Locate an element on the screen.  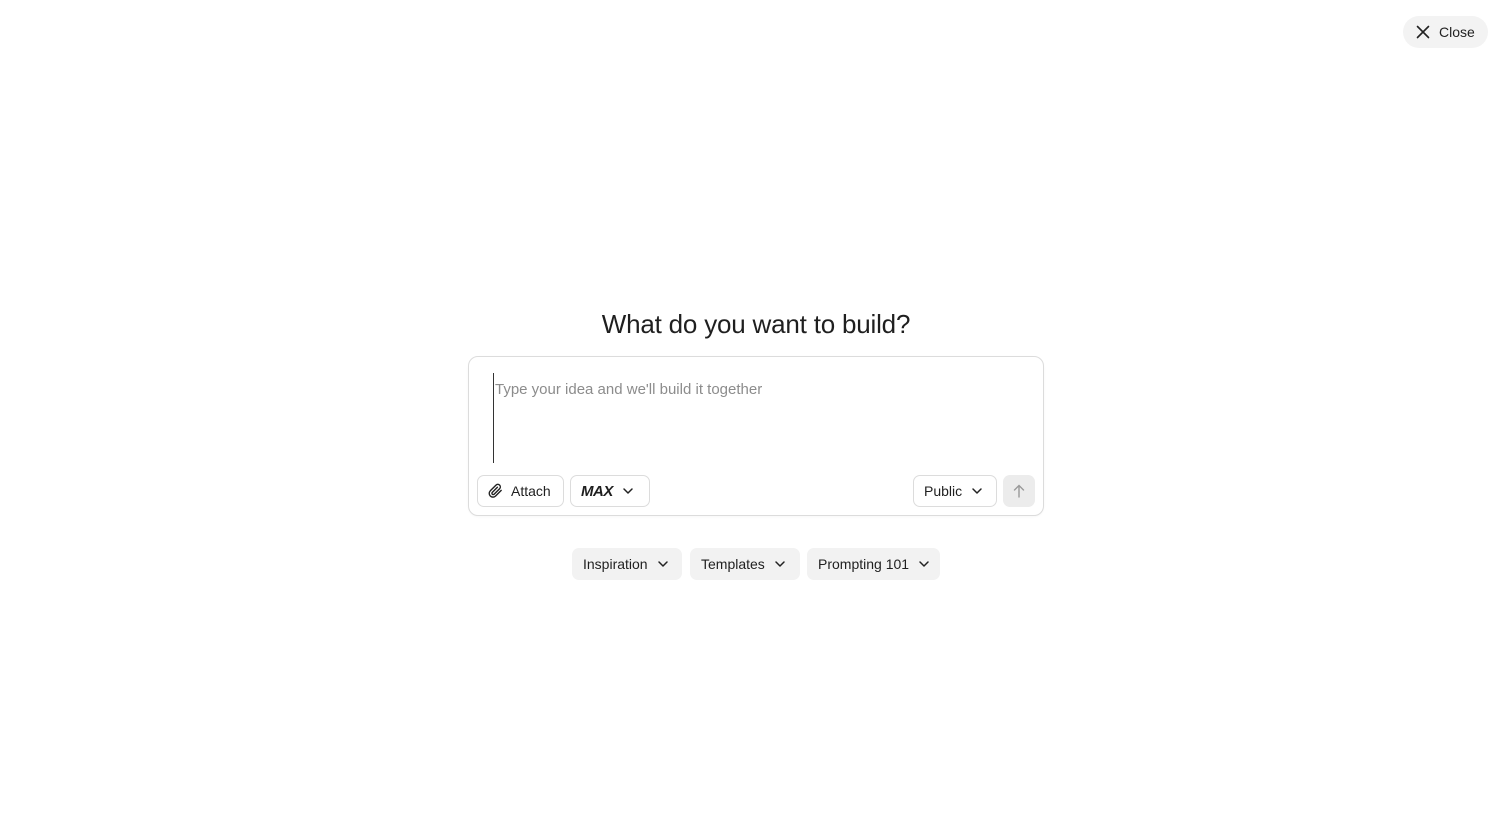
attach-button: Attach is located at coordinates (520, 491).